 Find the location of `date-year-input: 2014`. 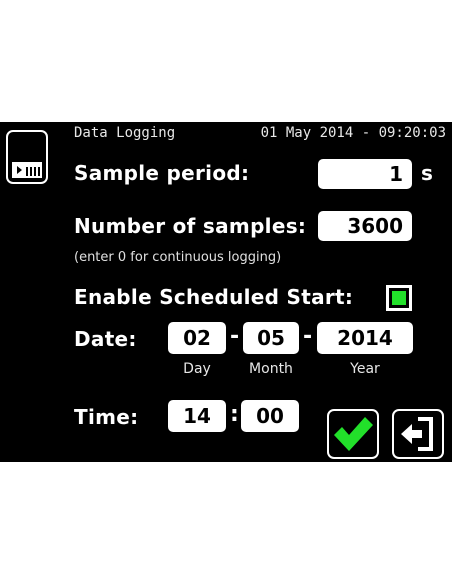

date-year-input: 2014 is located at coordinates (365, 338).